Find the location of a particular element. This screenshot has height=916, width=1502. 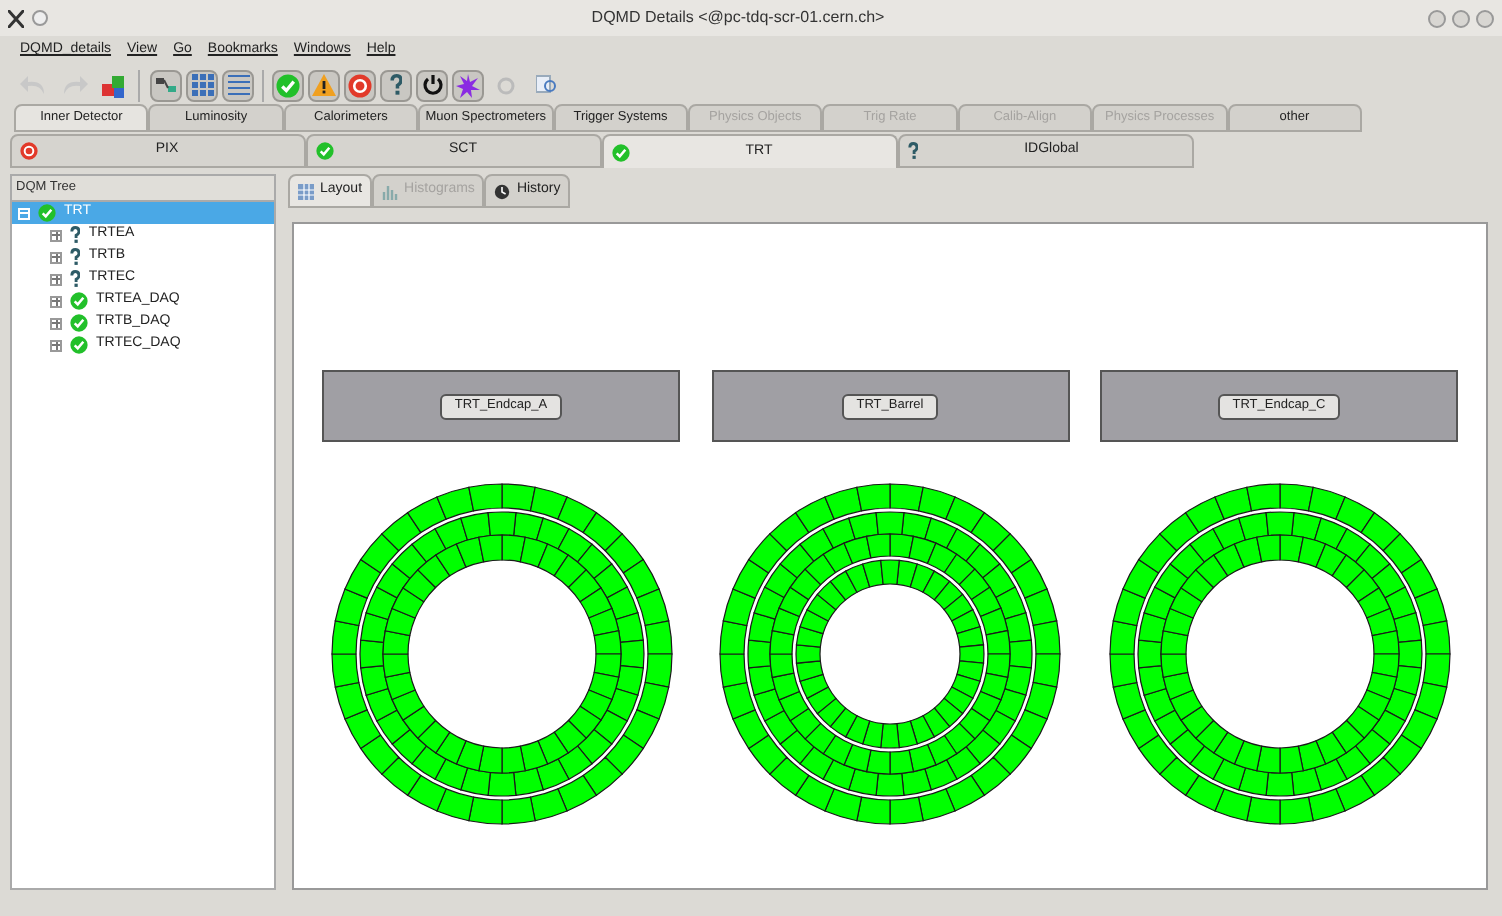

clock-icon is located at coordinates (502, 191).